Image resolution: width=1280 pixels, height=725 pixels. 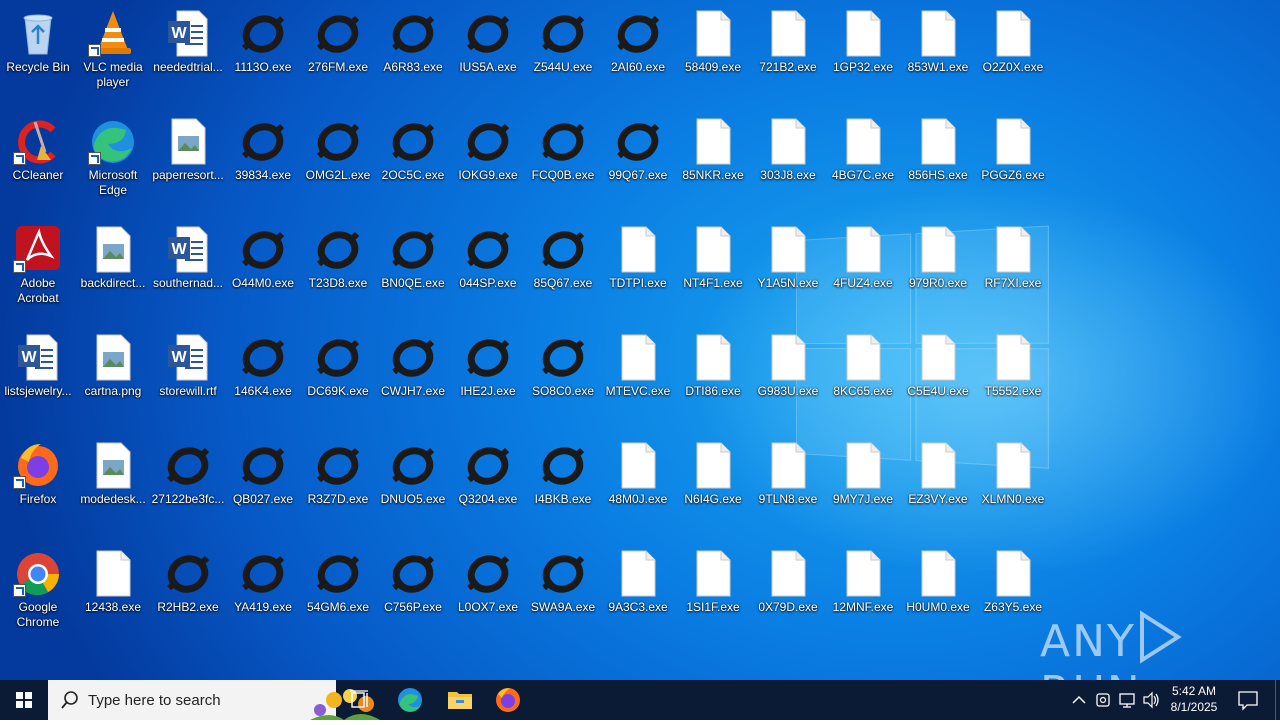 I want to click on desktop-icon-r2hb2-exe: R2HB2.exe, so click(x=187, y=596).